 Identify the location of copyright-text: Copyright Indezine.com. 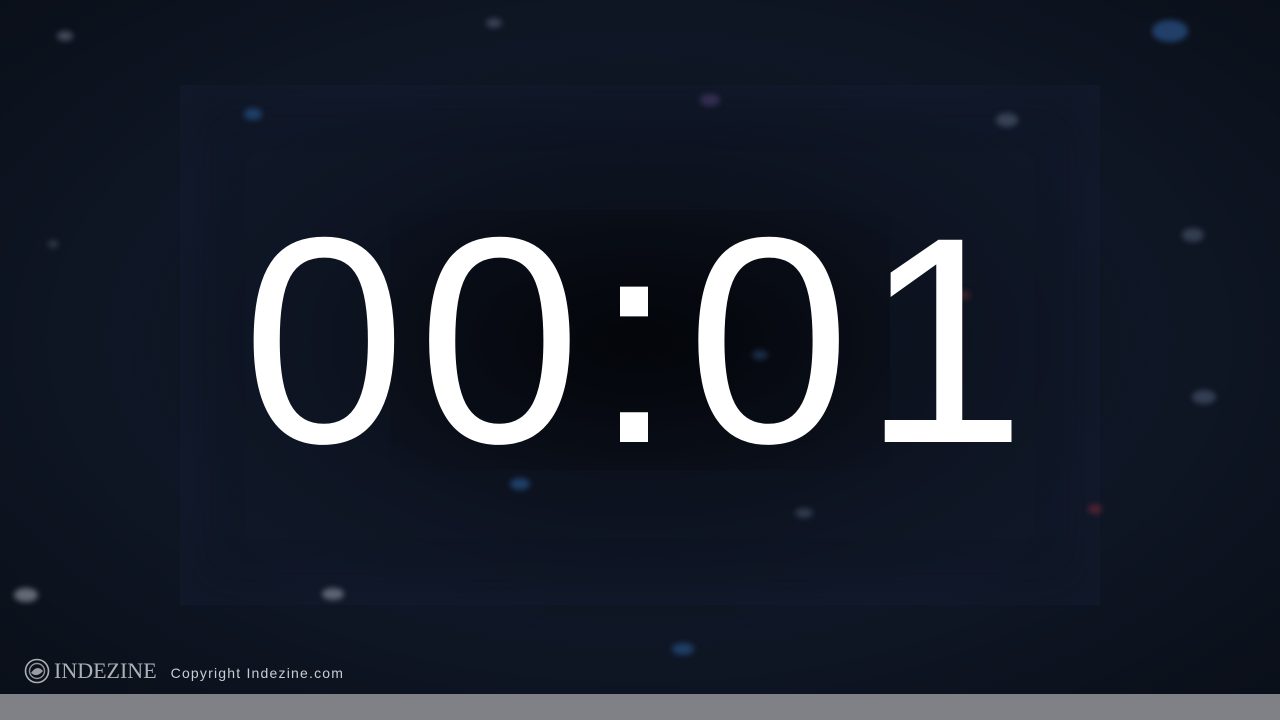
(257, 673).